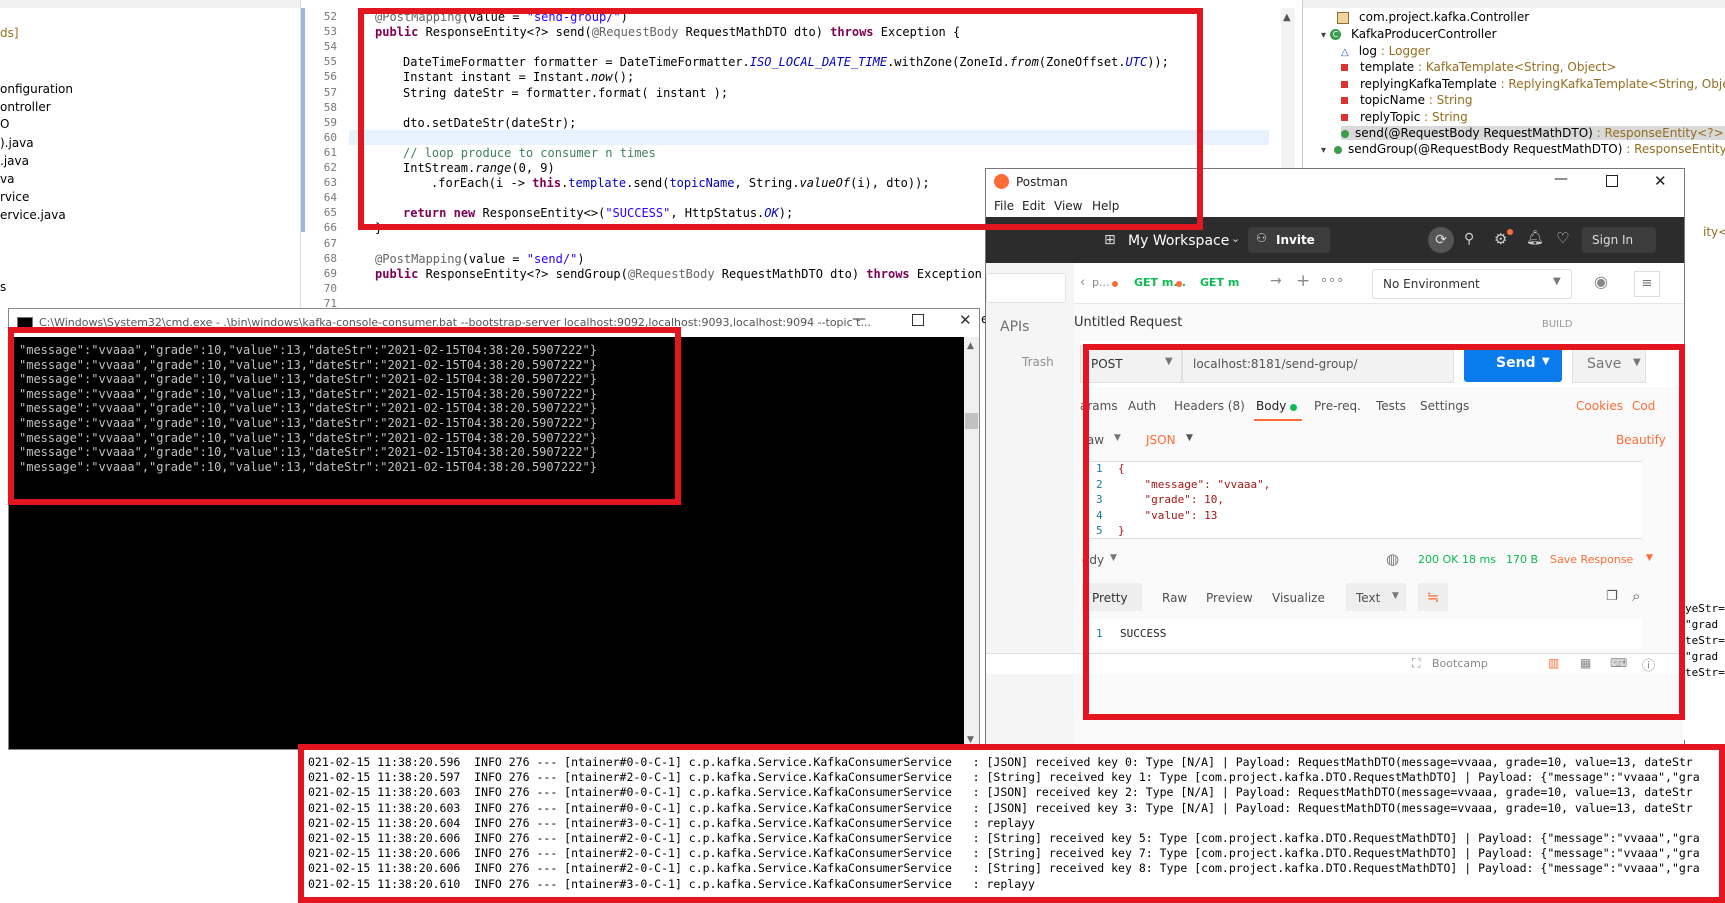 Image resolution: width=1725 pixels, height=903 pixels. What do you see at coordinates (1093, 440) in the screenshot?
I see `body-mode-select: raw` at bounding box center [1093, 440].